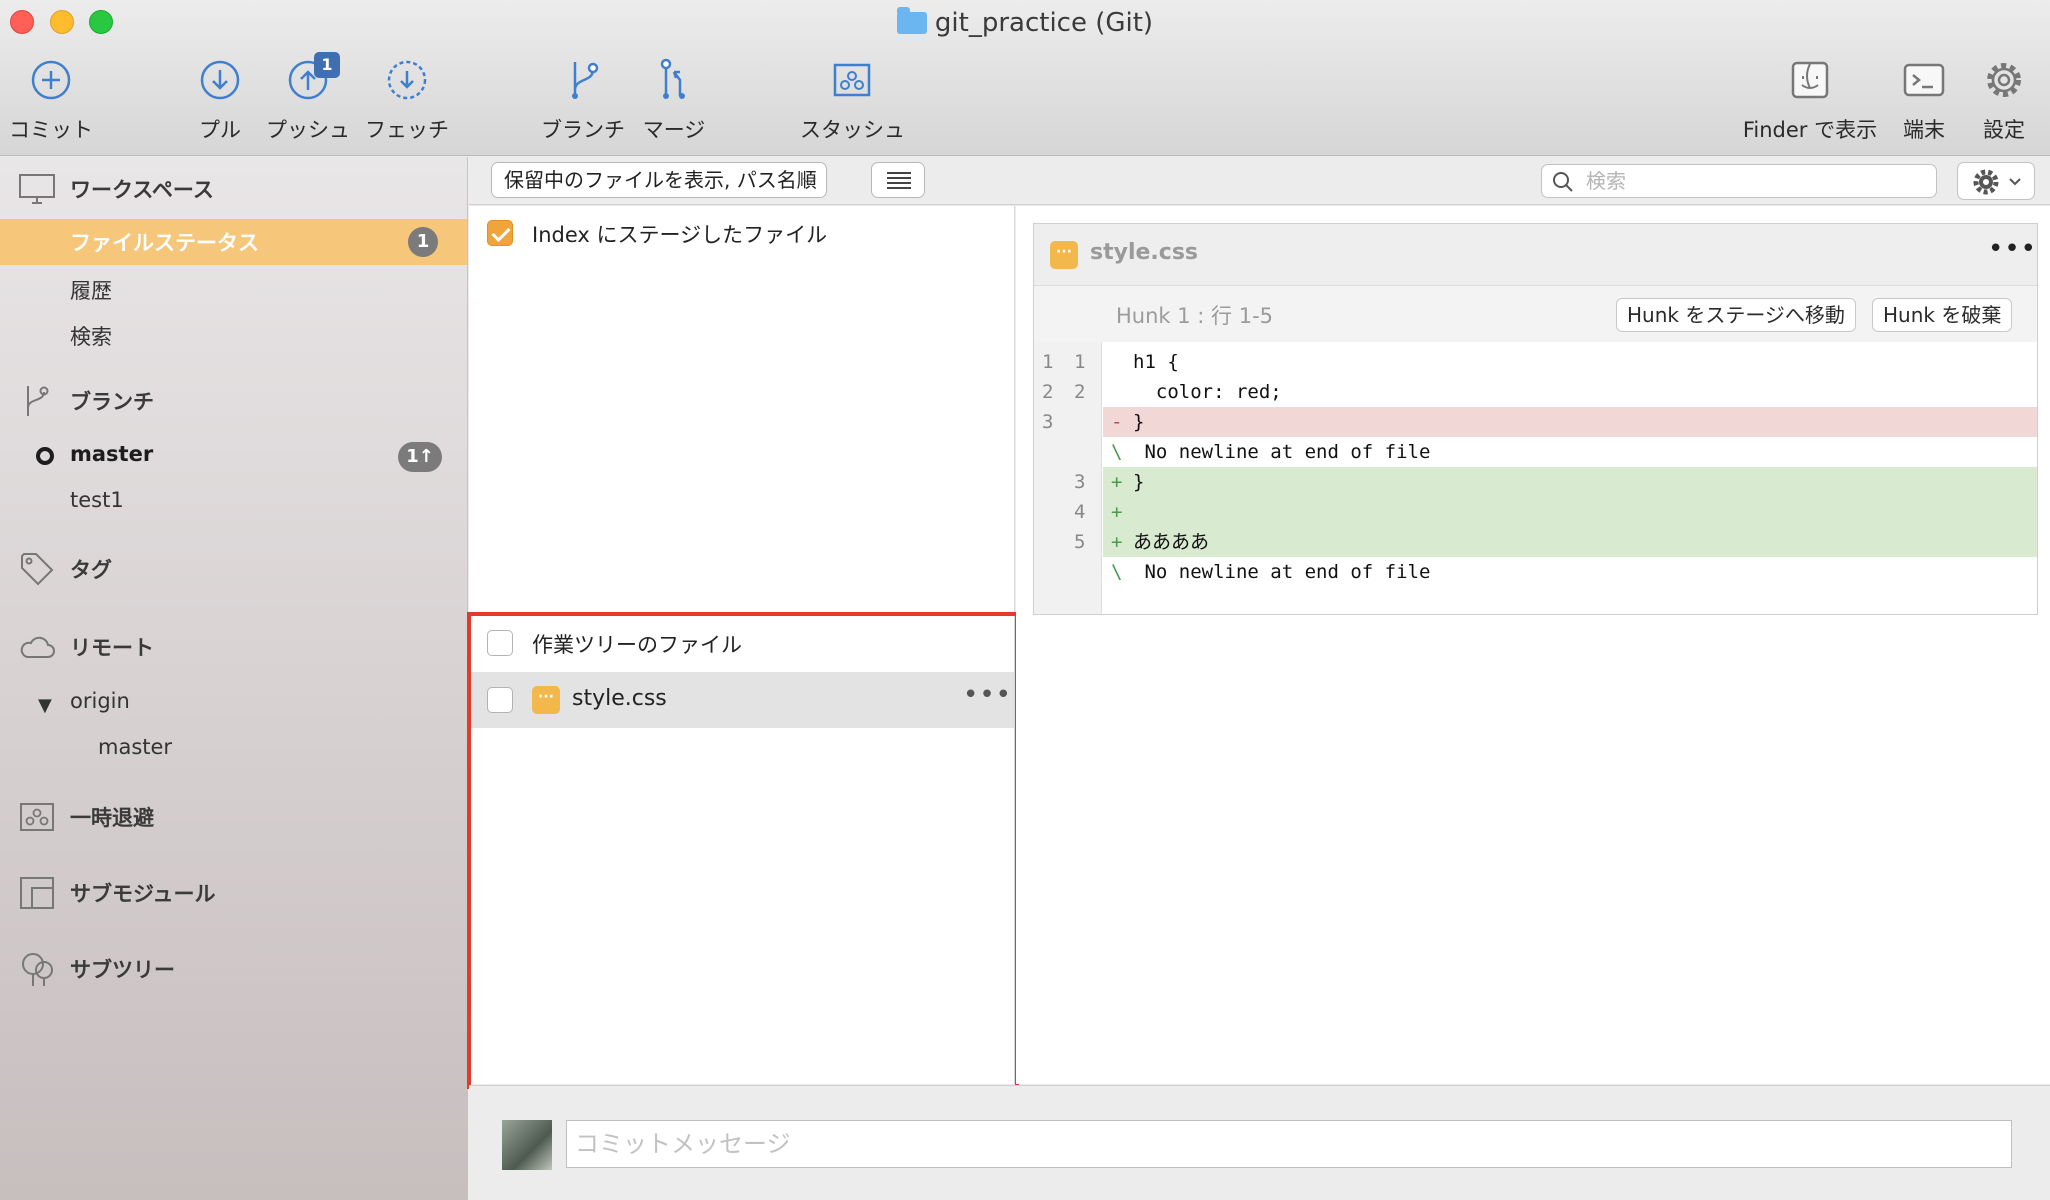 The width and height of the screenshot is (2050, 1200). What do you see at coordinates (420, 457) in the screenshot?
I see `branch-ahead-badge: 1↑` at bounding box center [420, 457].